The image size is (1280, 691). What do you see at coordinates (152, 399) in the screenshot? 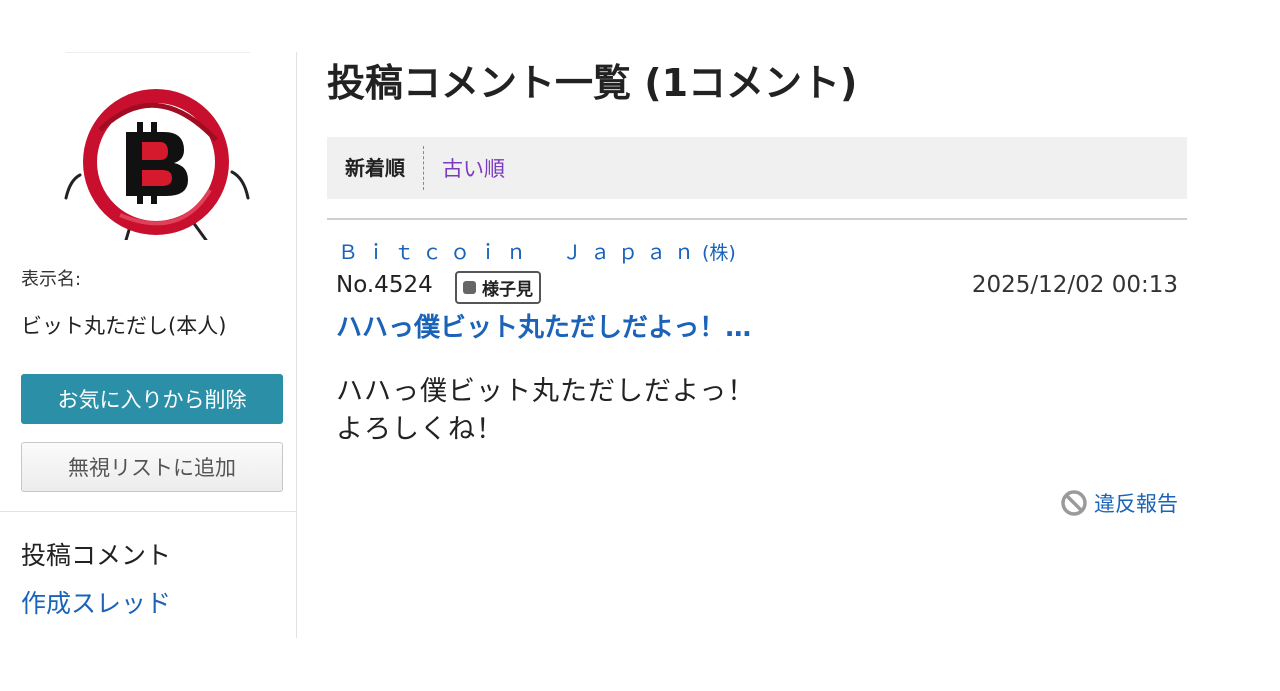
I see `remove-favorite-button: お気に入りから削除` at bounding box center [152, 399].